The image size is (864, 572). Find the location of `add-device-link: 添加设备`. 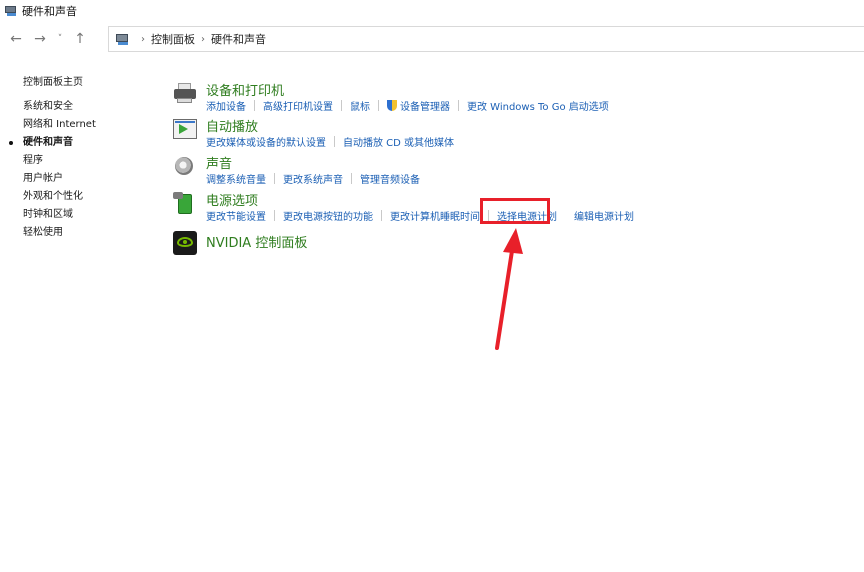

add-device-link: 添加设备 is located at coordinates (226, 105).